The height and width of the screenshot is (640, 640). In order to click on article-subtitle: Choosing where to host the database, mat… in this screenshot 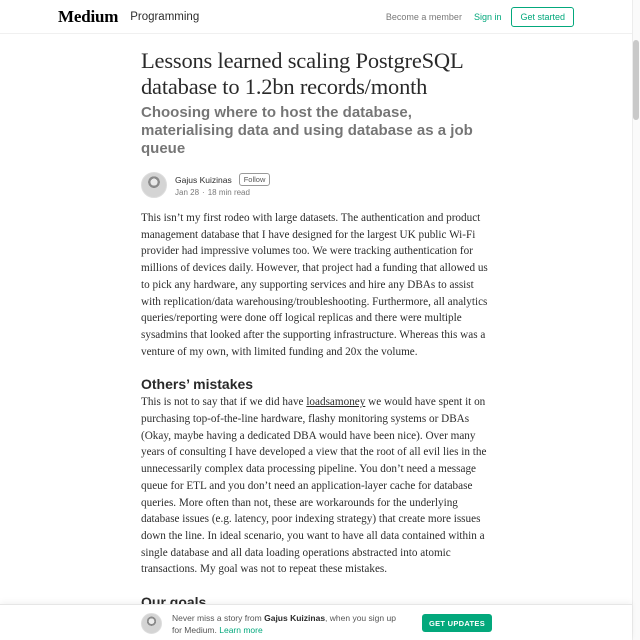, I will do `click(307, 130)`.